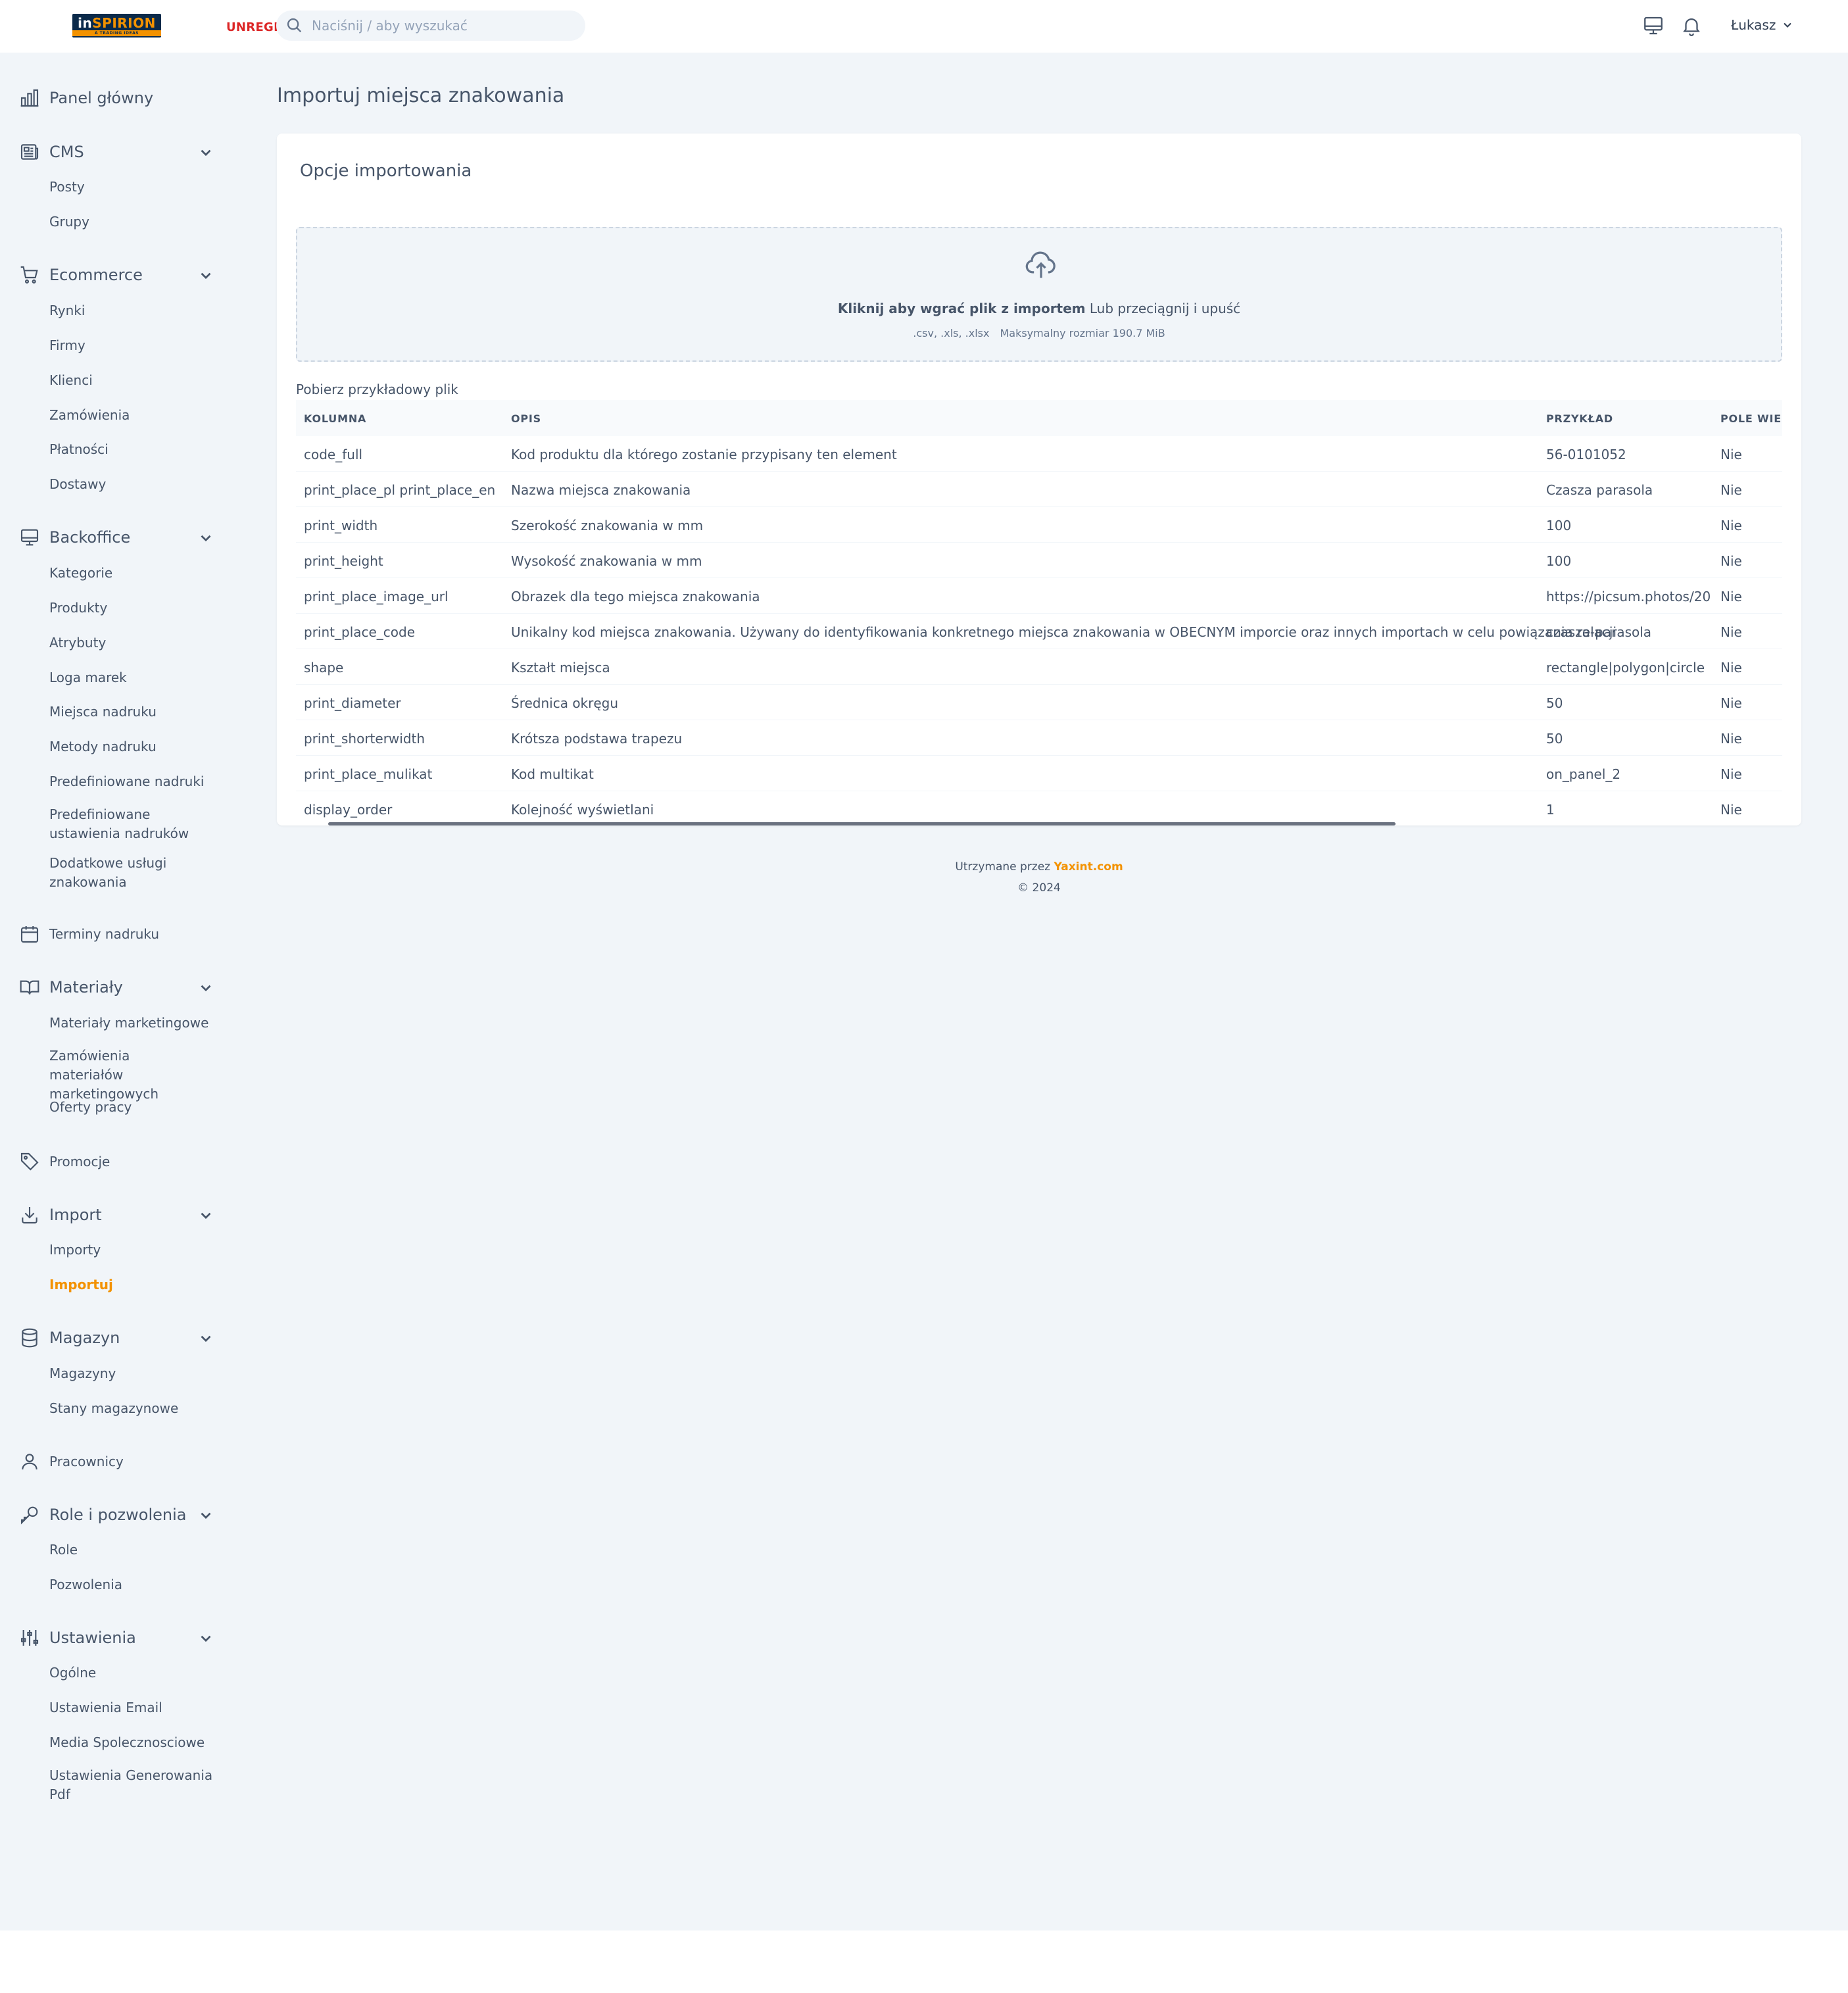  I want to click on footer-company-link: Yaxint.com, so click(1088, 866).